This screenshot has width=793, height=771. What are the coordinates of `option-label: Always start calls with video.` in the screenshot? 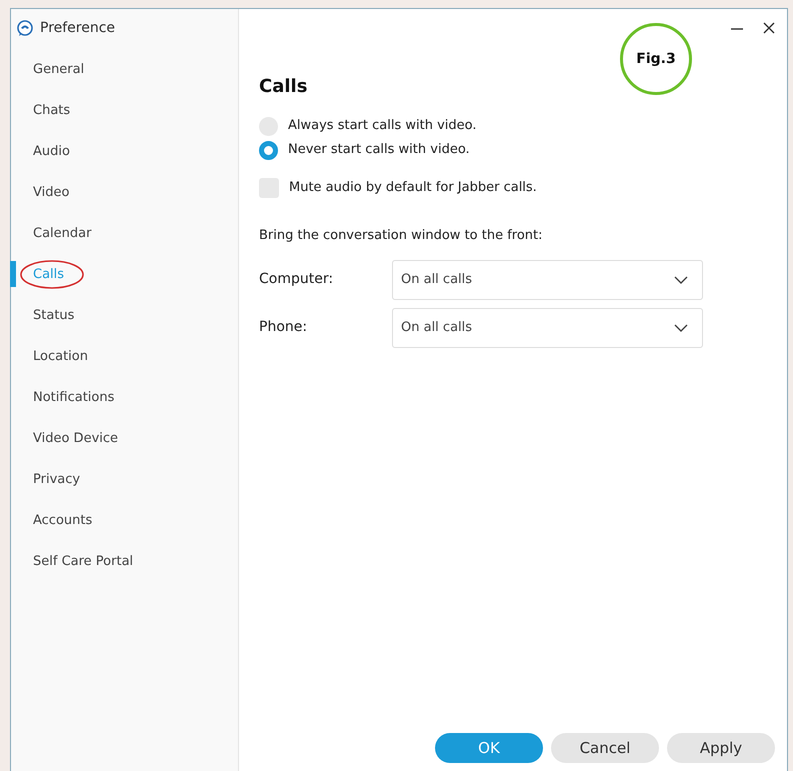 It's located at (382, 126).